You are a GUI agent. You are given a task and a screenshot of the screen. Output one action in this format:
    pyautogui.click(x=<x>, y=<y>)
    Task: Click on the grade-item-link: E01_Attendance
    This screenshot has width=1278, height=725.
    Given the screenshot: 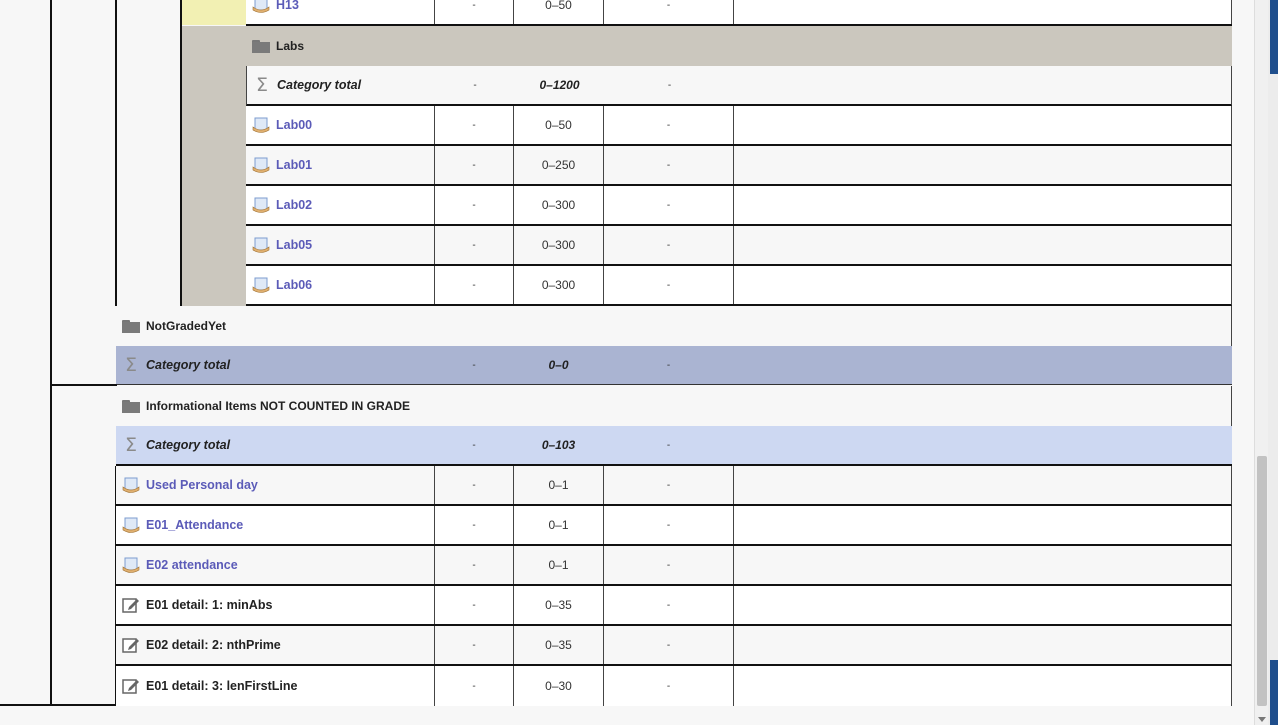 What is the action you would take?
    pyautogui.click(x=194, y=525)
    